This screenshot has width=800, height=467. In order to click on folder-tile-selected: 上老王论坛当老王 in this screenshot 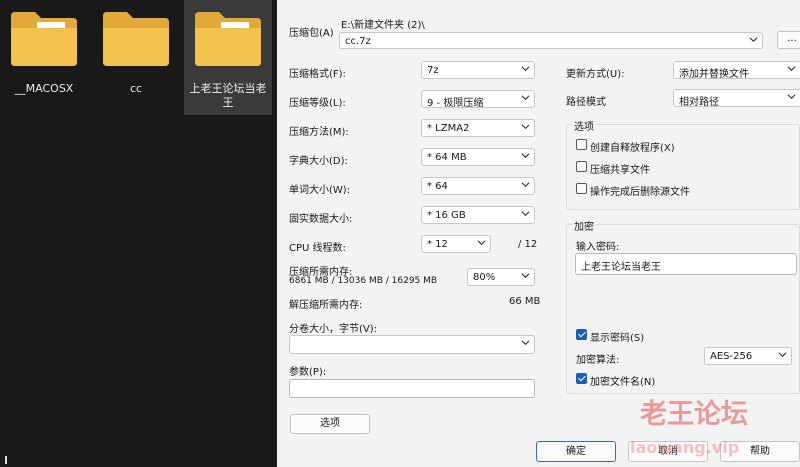, I will do `click(228, 57)`.